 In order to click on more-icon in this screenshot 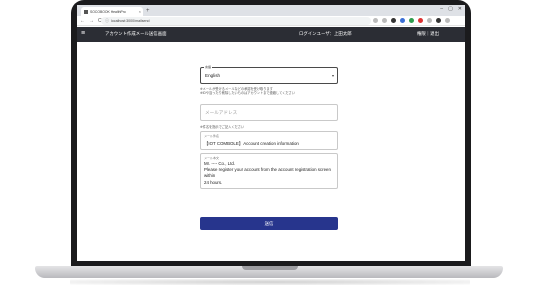, I will do `click(447, 20)`.